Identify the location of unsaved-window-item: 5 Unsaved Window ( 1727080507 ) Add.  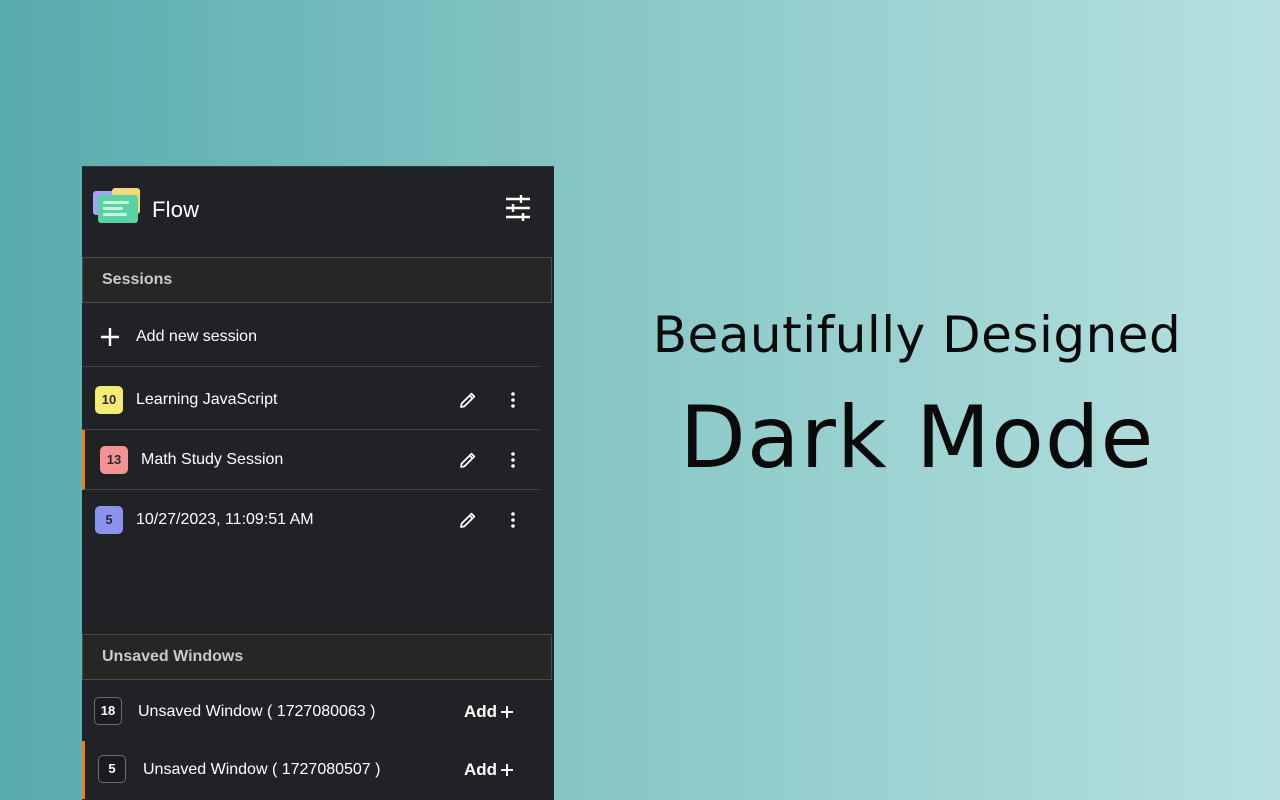
(317, 770).